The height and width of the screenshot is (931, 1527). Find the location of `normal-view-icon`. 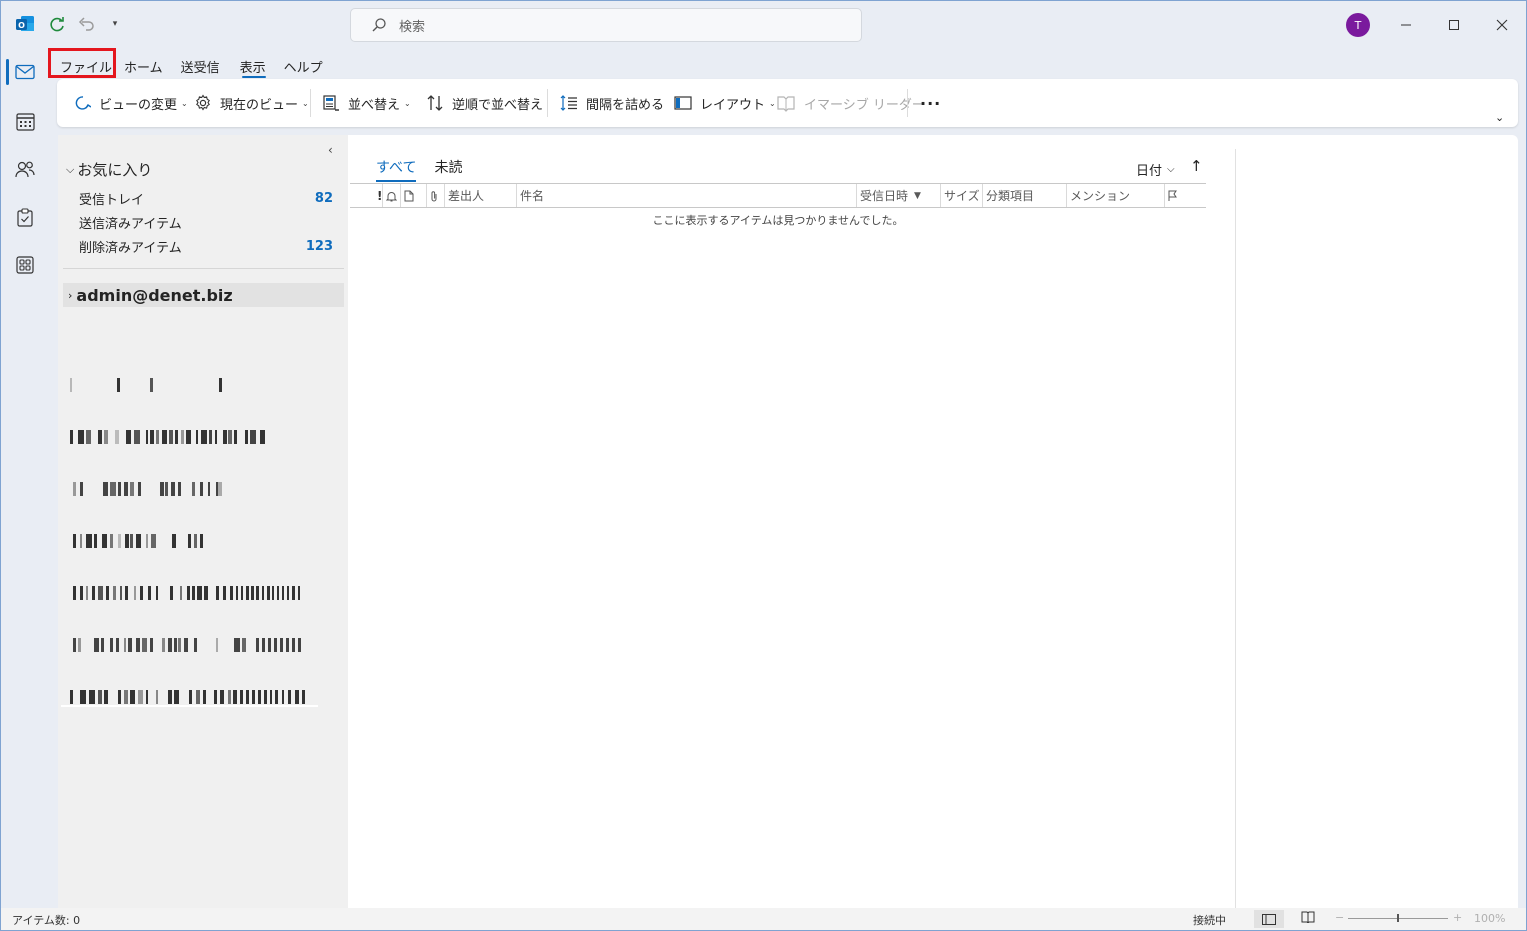

normal-view-icon is located at coordinates (1269, 919).